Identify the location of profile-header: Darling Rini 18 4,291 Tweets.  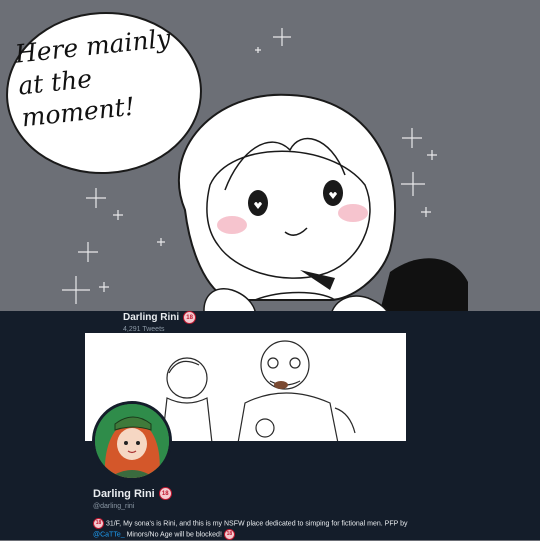
(160, 322).